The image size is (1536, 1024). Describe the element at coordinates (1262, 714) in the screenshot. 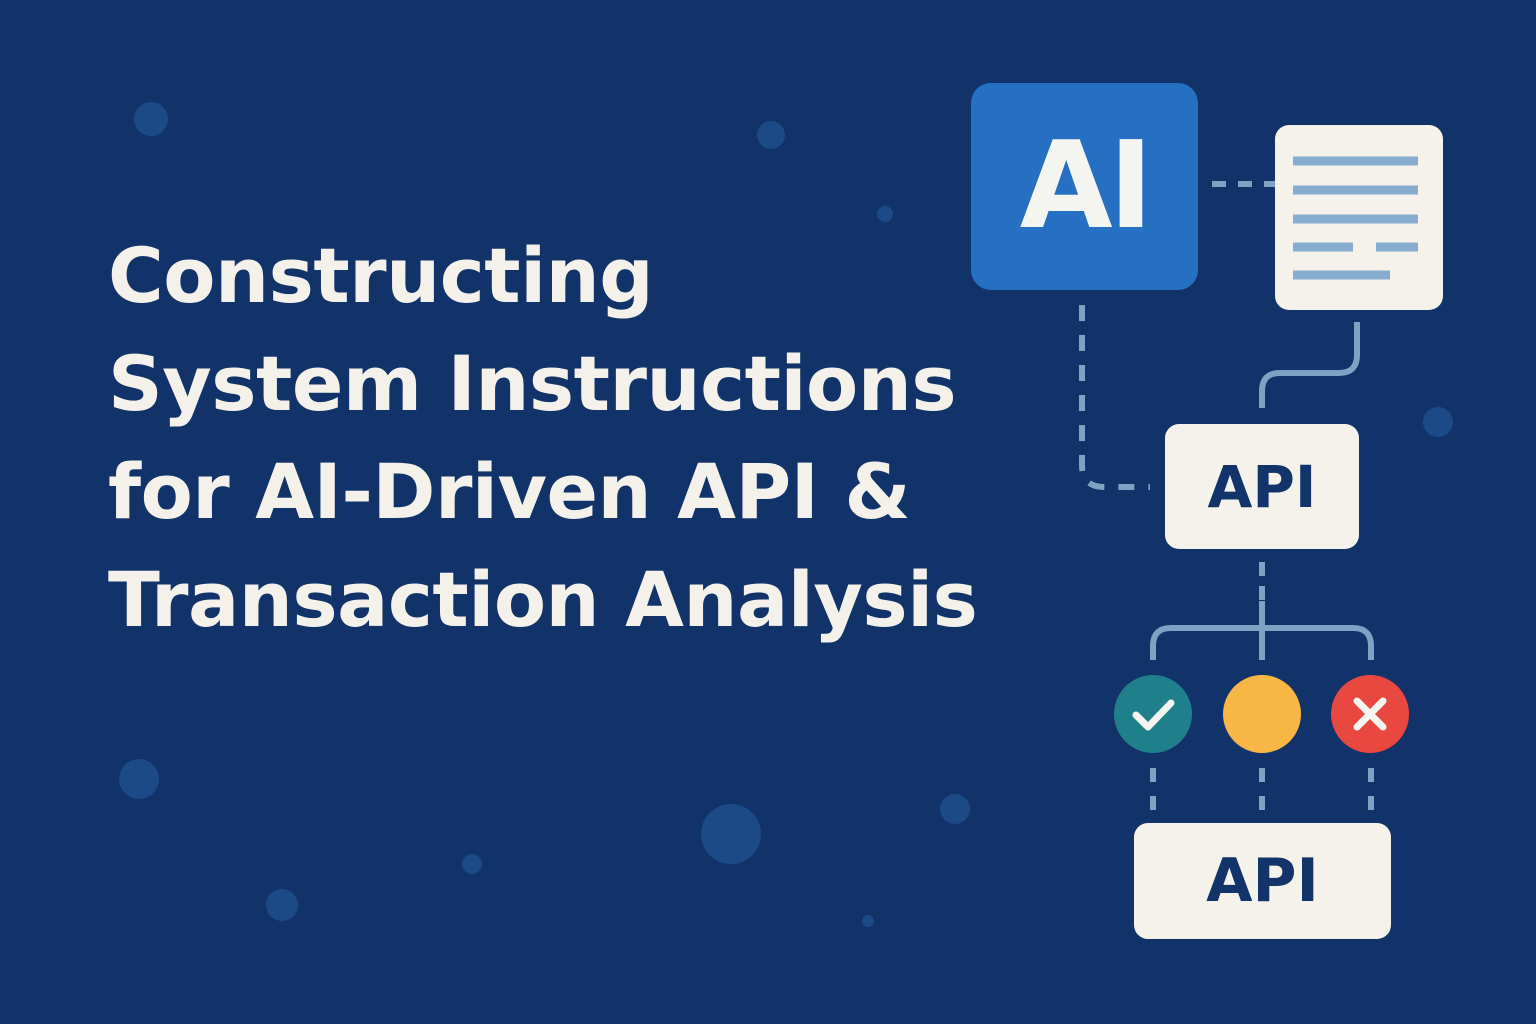

I see `status-pending` at that location.